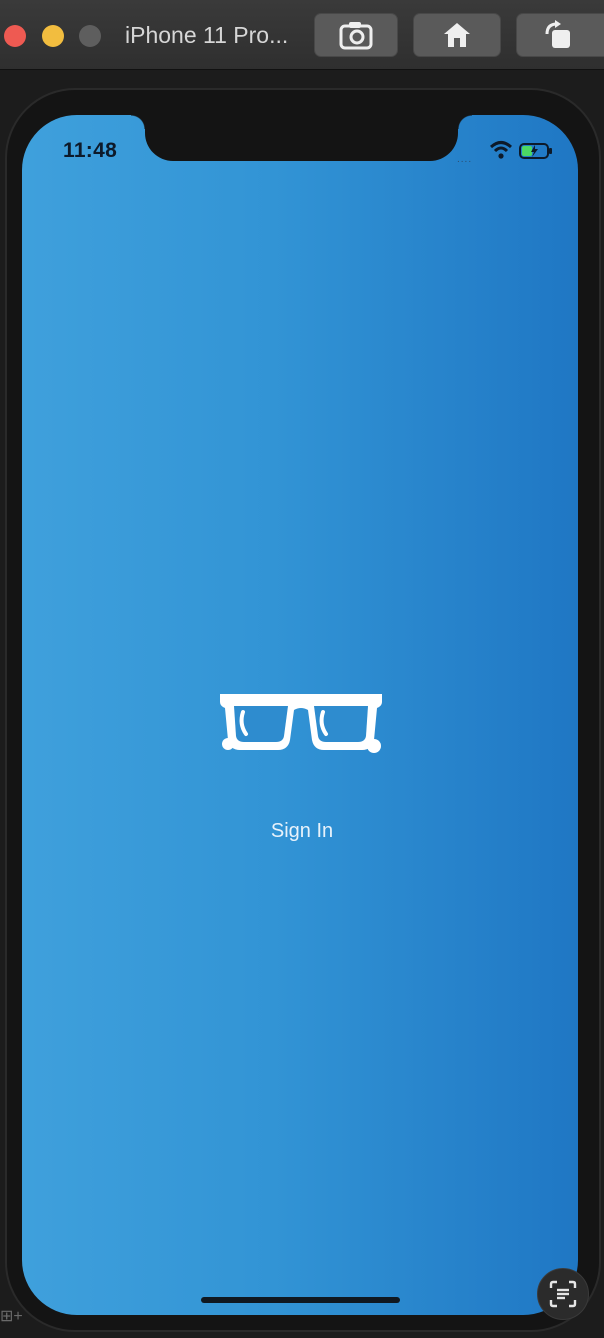  Describe the element at coordinates (15, 36) in the screenshot. I see `close-window-button` at that location.